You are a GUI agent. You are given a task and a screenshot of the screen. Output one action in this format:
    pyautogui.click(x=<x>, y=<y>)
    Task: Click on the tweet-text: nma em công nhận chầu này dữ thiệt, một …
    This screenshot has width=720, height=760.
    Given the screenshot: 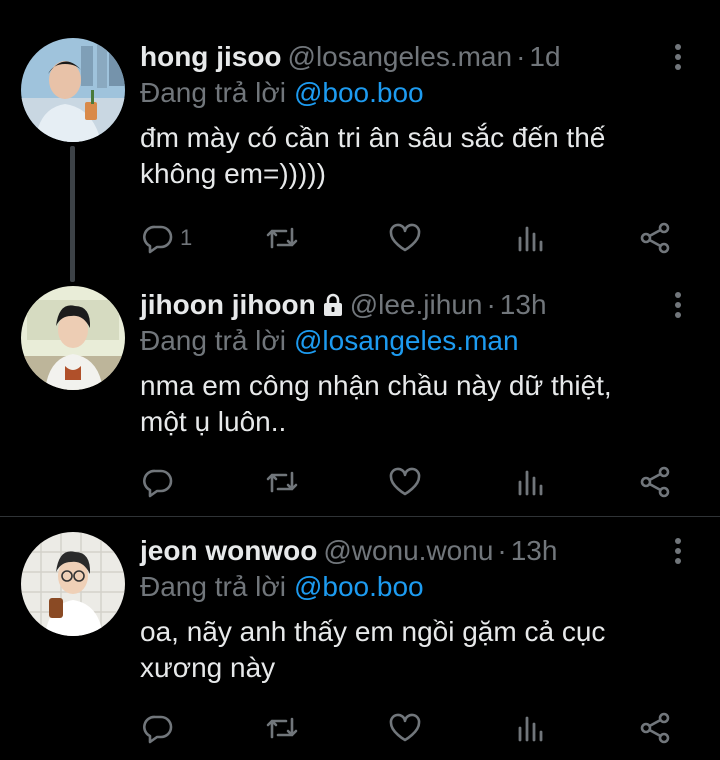 What is the action you would take?
    pyautogui.click(x=420, y=404)
    